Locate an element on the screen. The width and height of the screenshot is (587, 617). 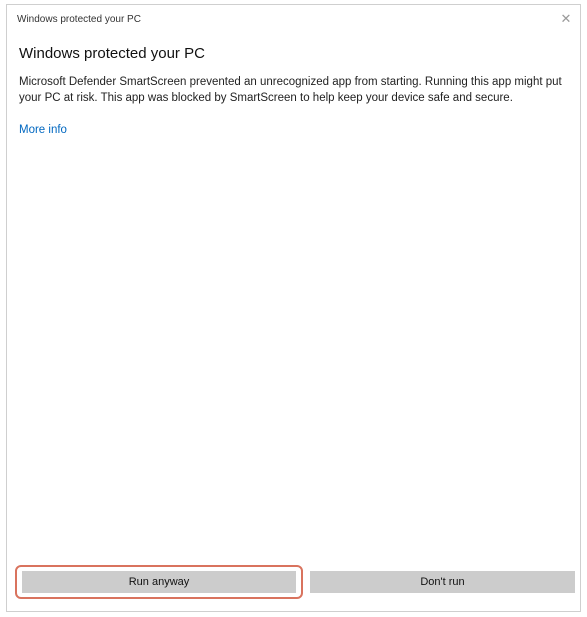
dialog-heading: Windows protected your PC is located at coordinates (112, 53).